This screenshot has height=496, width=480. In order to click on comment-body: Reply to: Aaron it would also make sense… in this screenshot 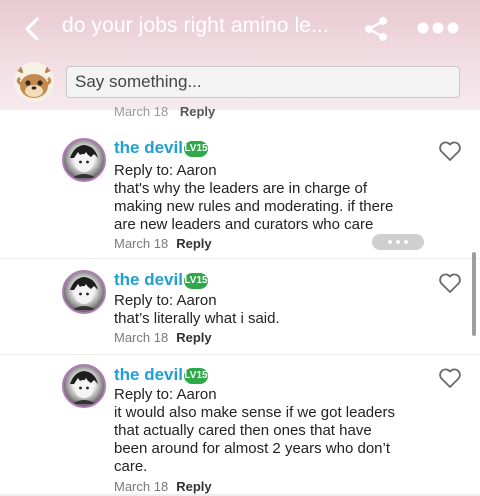, I will do `click(264, 431)`.